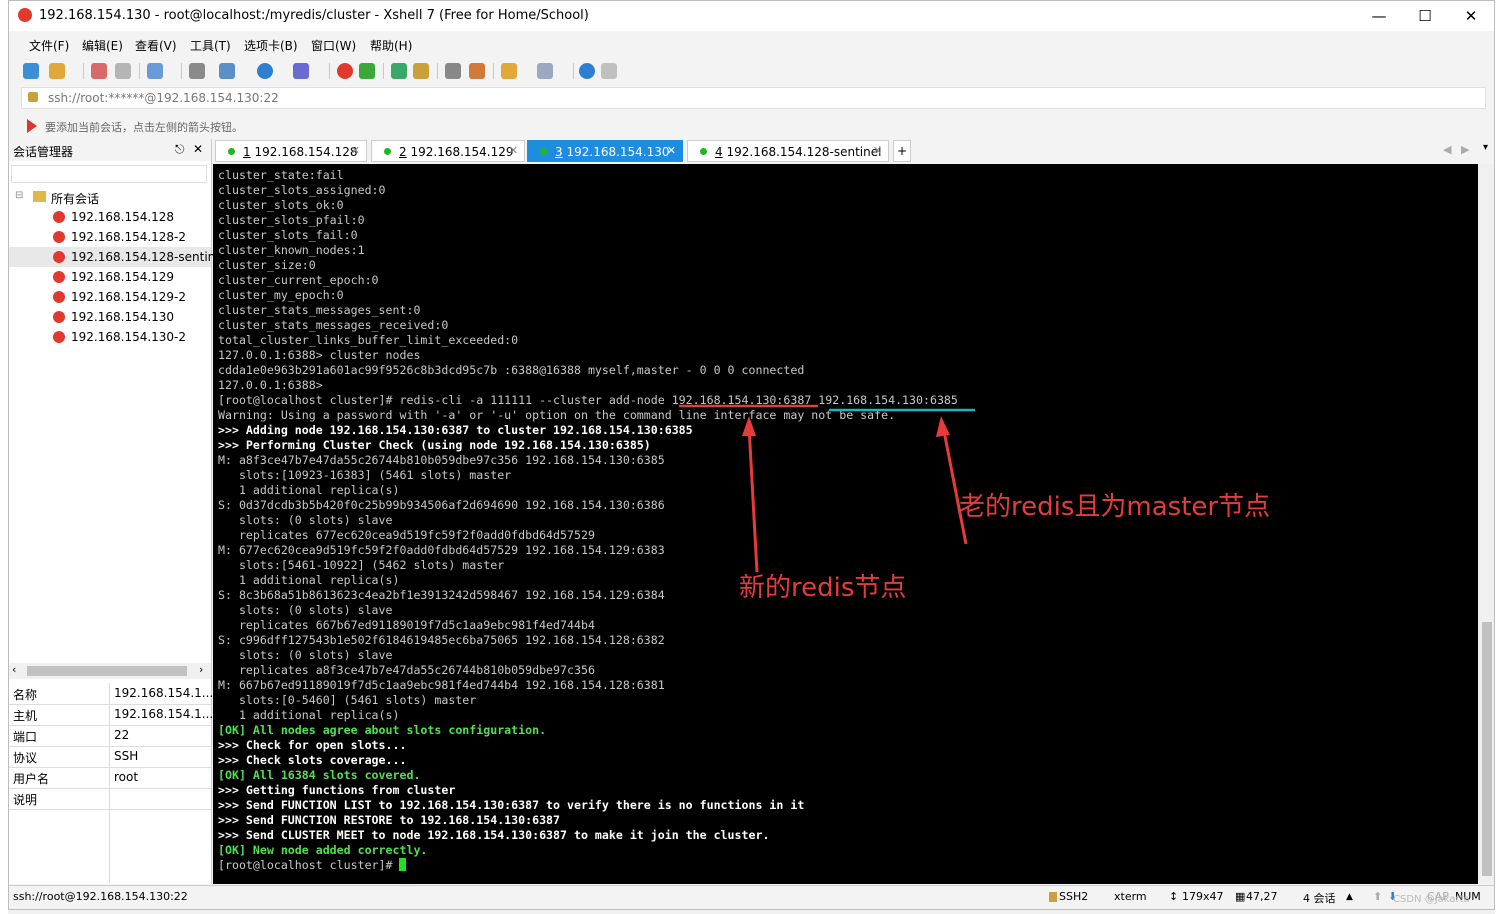 Image resolution: width=1501 pixels, height=914 pixels. Describe the element at coordinates (587, 71) in the screenshot. I see `help-icon` at that location.